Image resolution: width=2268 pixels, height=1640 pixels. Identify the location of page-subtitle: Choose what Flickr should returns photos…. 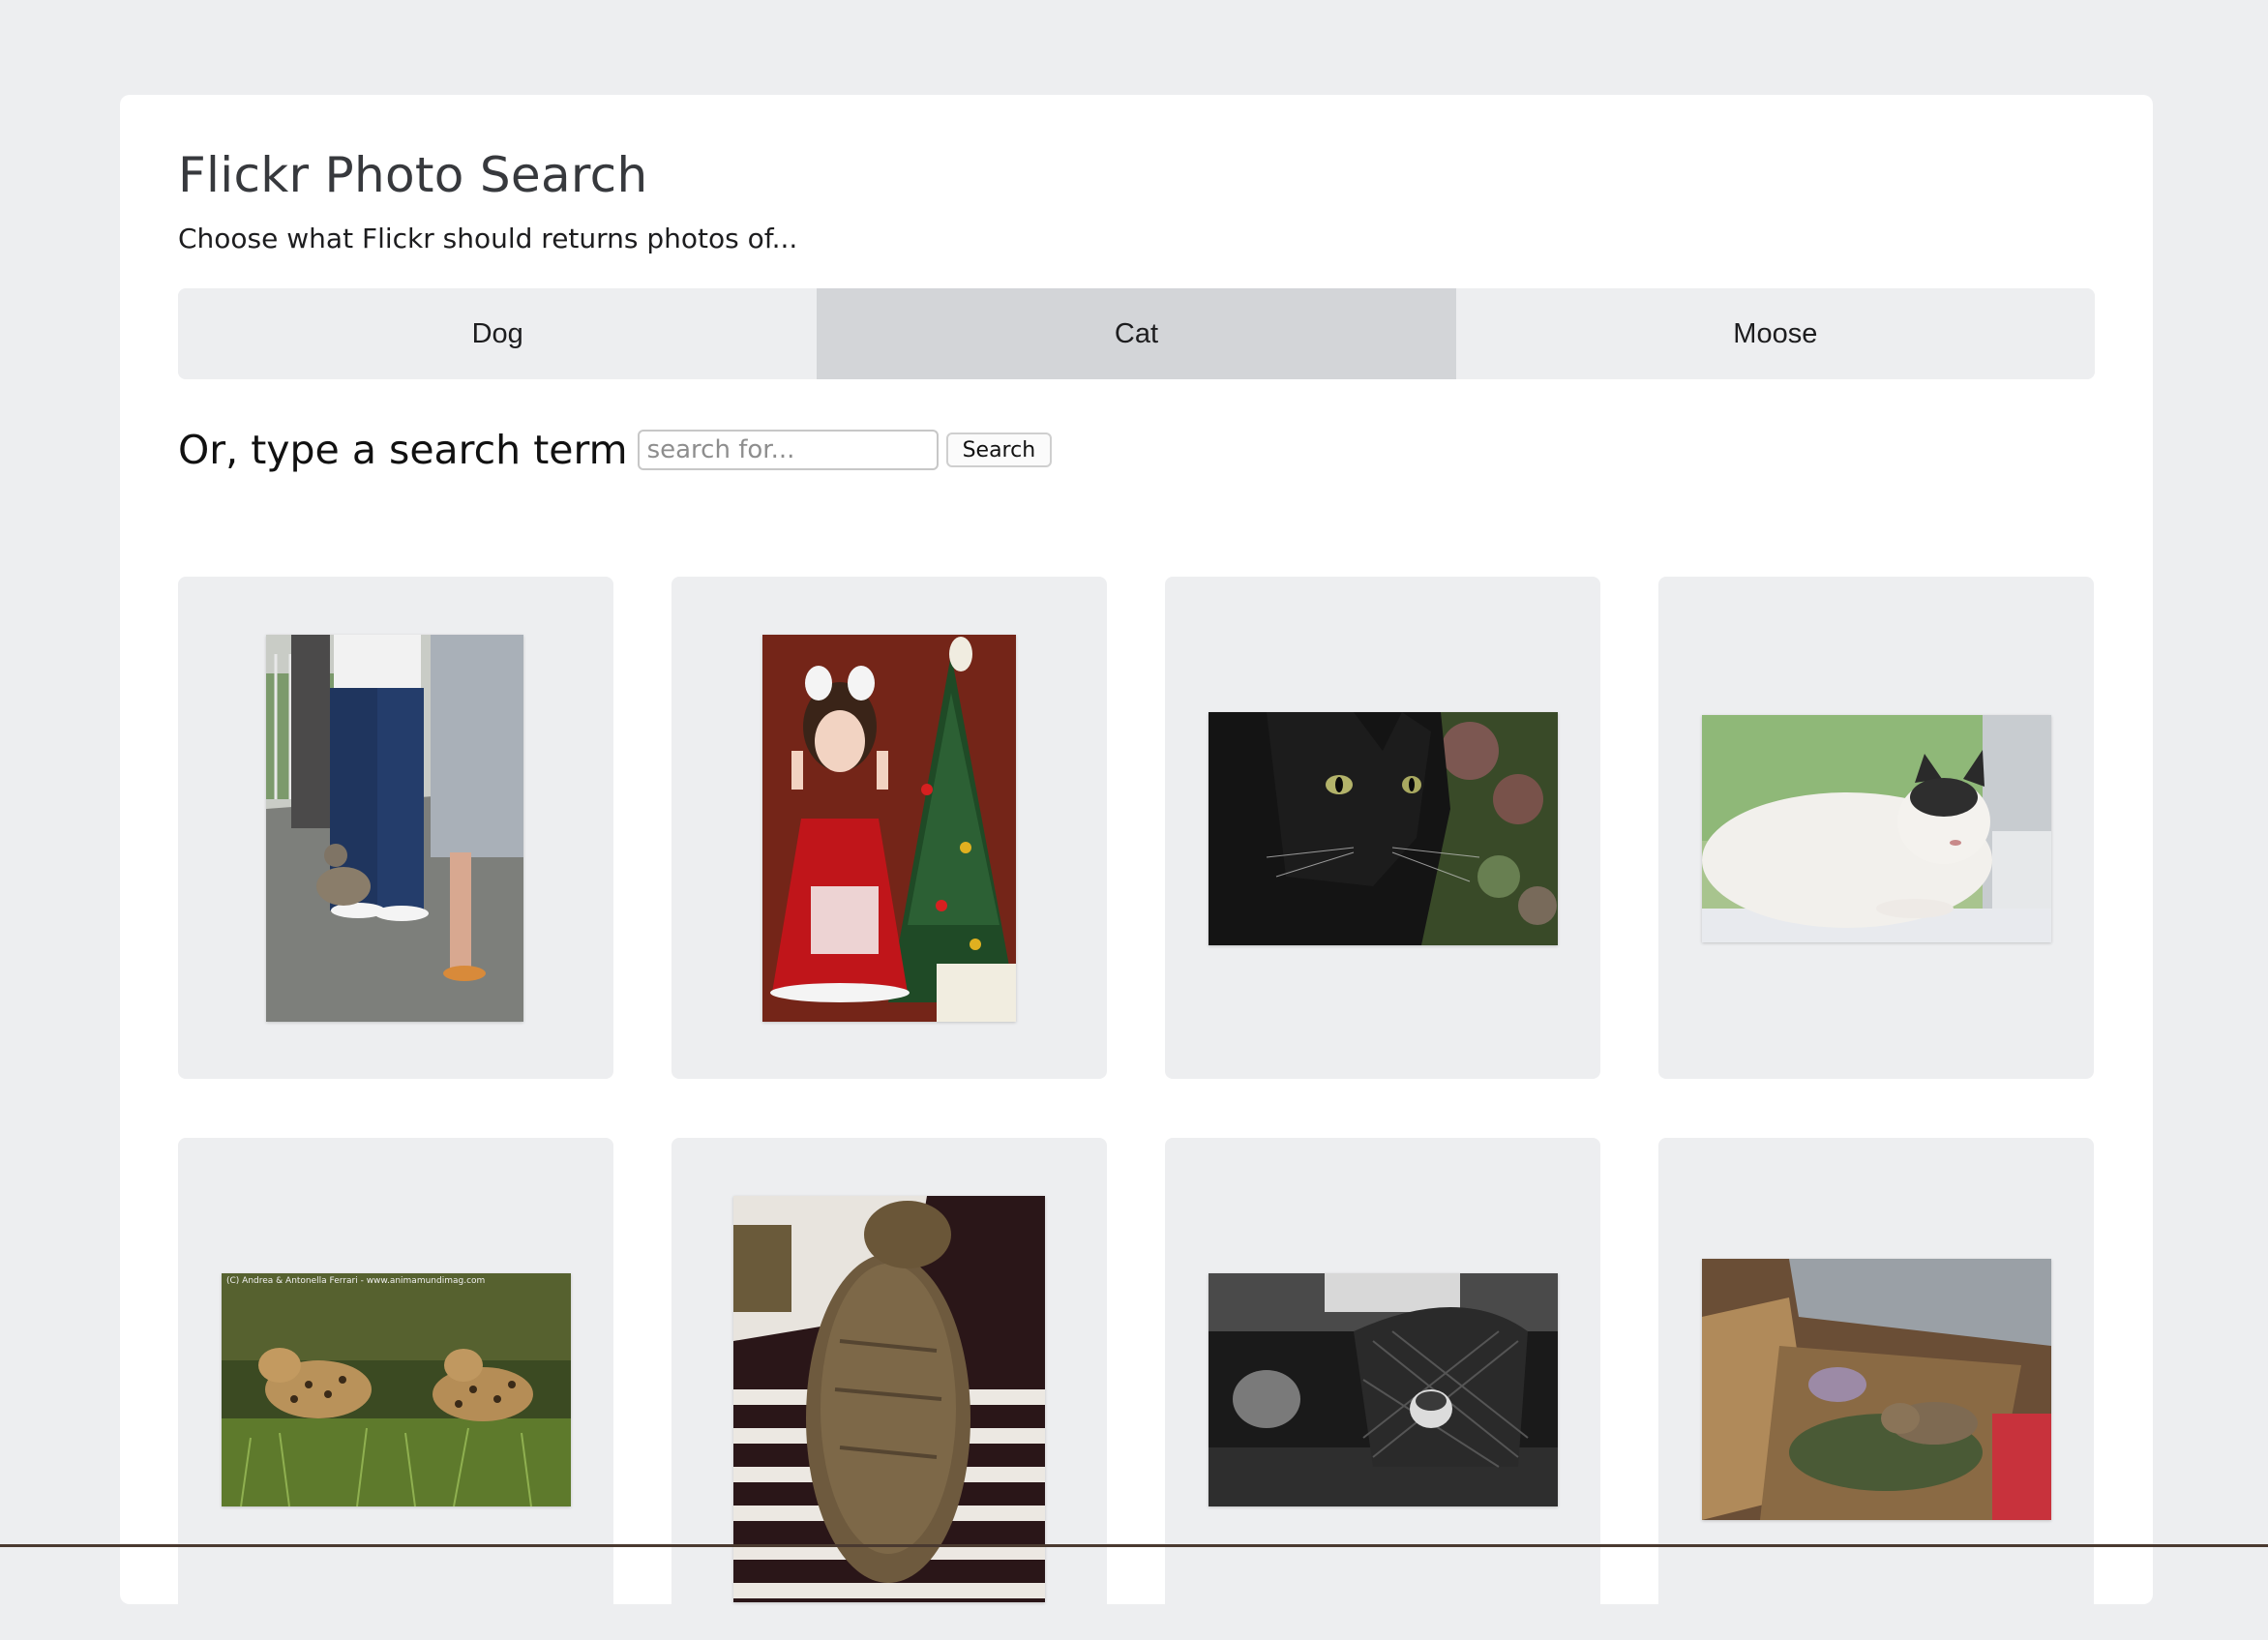
(488, 238).